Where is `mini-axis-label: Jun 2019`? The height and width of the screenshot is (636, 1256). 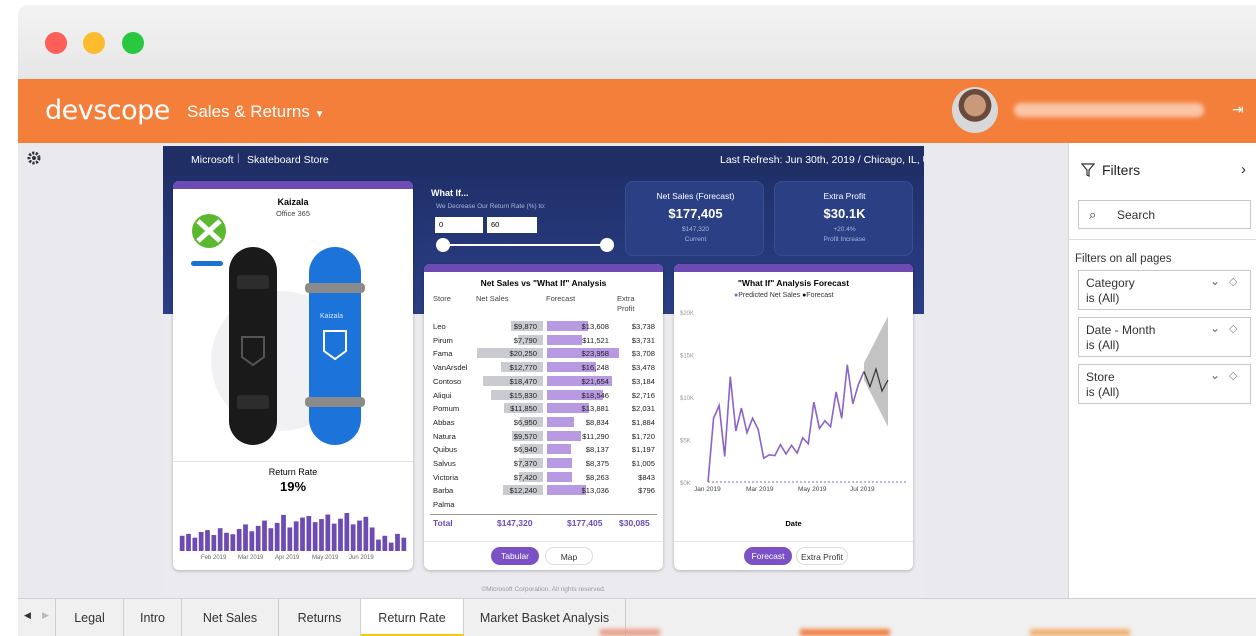 mini-axis-label: Jun 2019 is located at coordinates (361, 558).